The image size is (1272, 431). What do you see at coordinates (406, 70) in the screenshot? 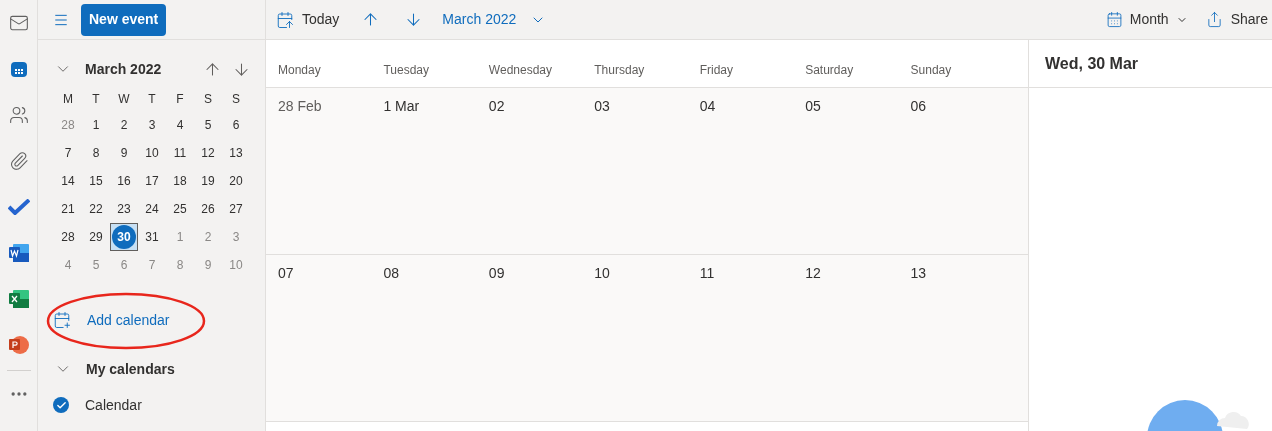
I see `weekday-header: Tuesday` at bounding box center [406, 70].